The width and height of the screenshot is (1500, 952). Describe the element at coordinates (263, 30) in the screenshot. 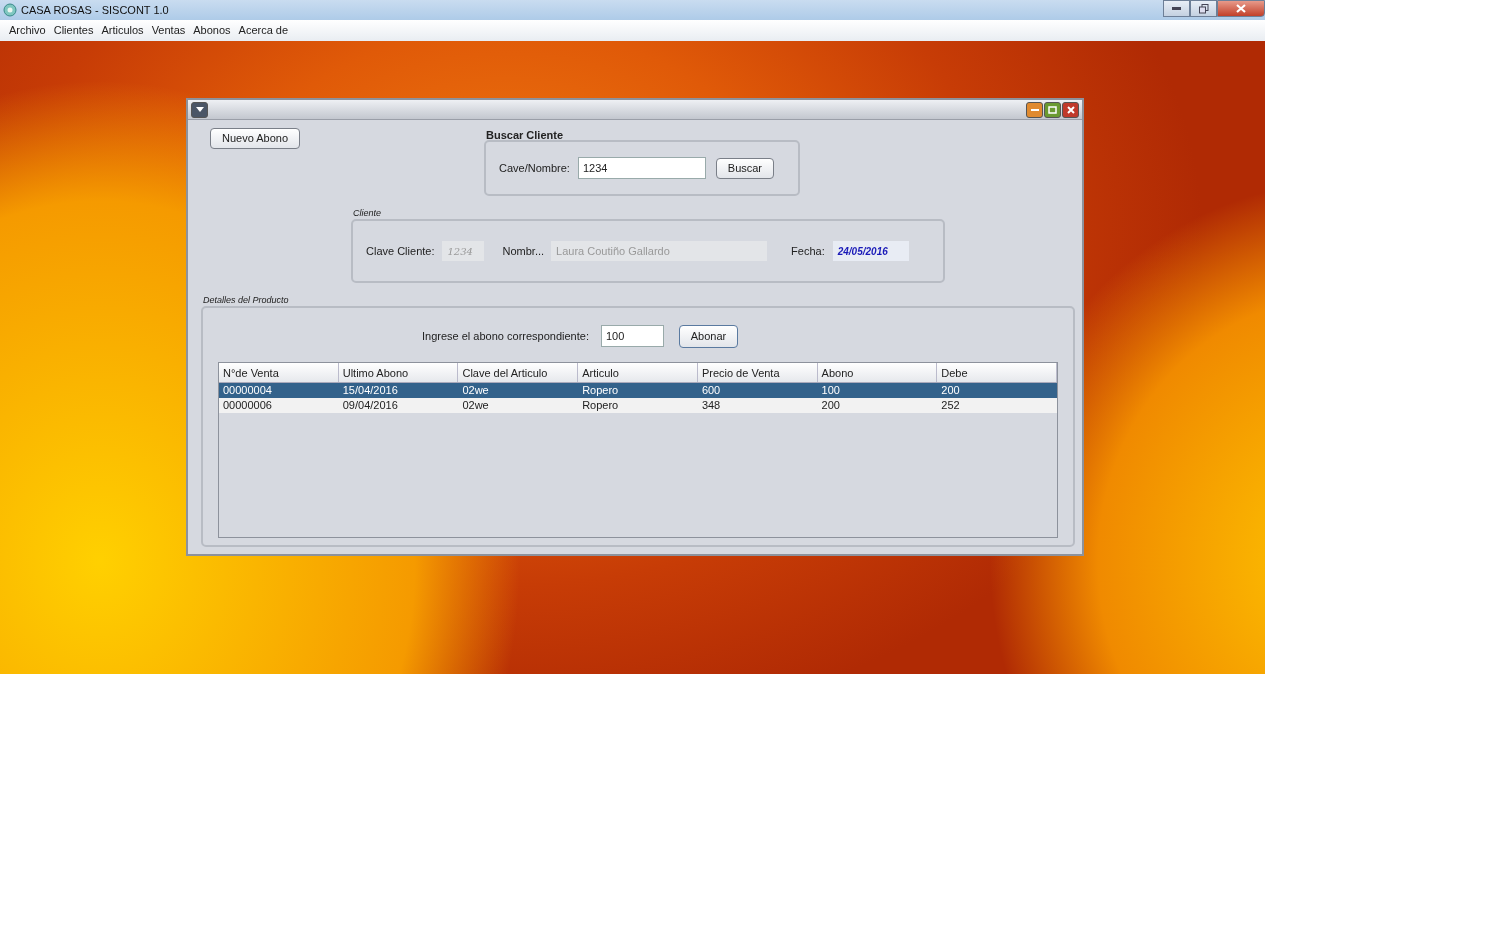

I see `menu-item: Acerca de` at that location.